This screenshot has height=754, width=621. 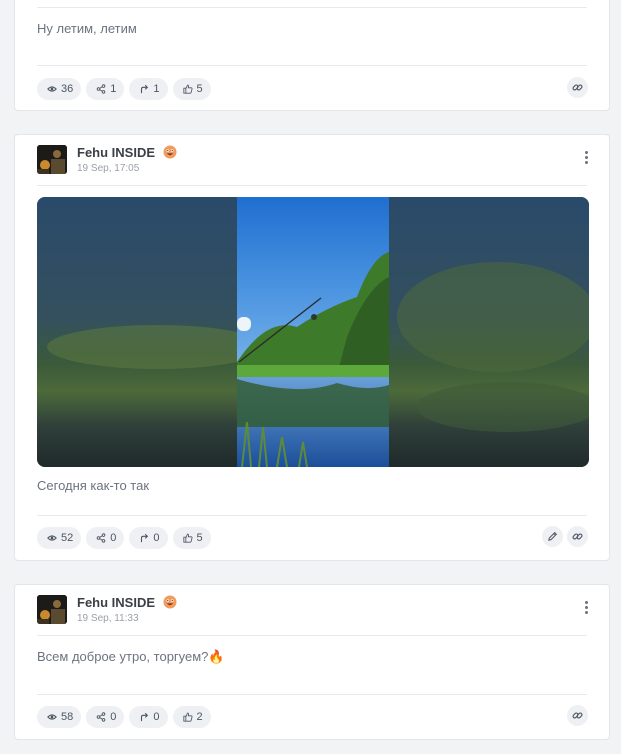 I want to click on likes-count: 2, so click(x=199, y=717).